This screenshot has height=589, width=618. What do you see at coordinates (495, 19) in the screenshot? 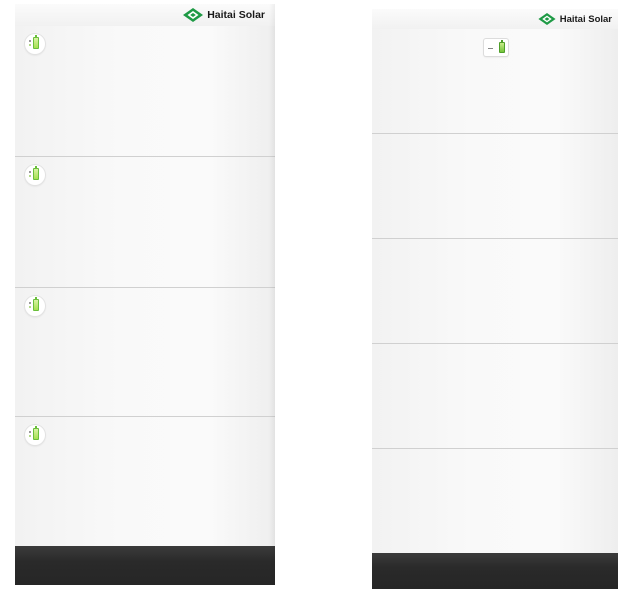
I see `right-cabinet-top-cover: Haitai Solar` at bounding box center [495, 19].